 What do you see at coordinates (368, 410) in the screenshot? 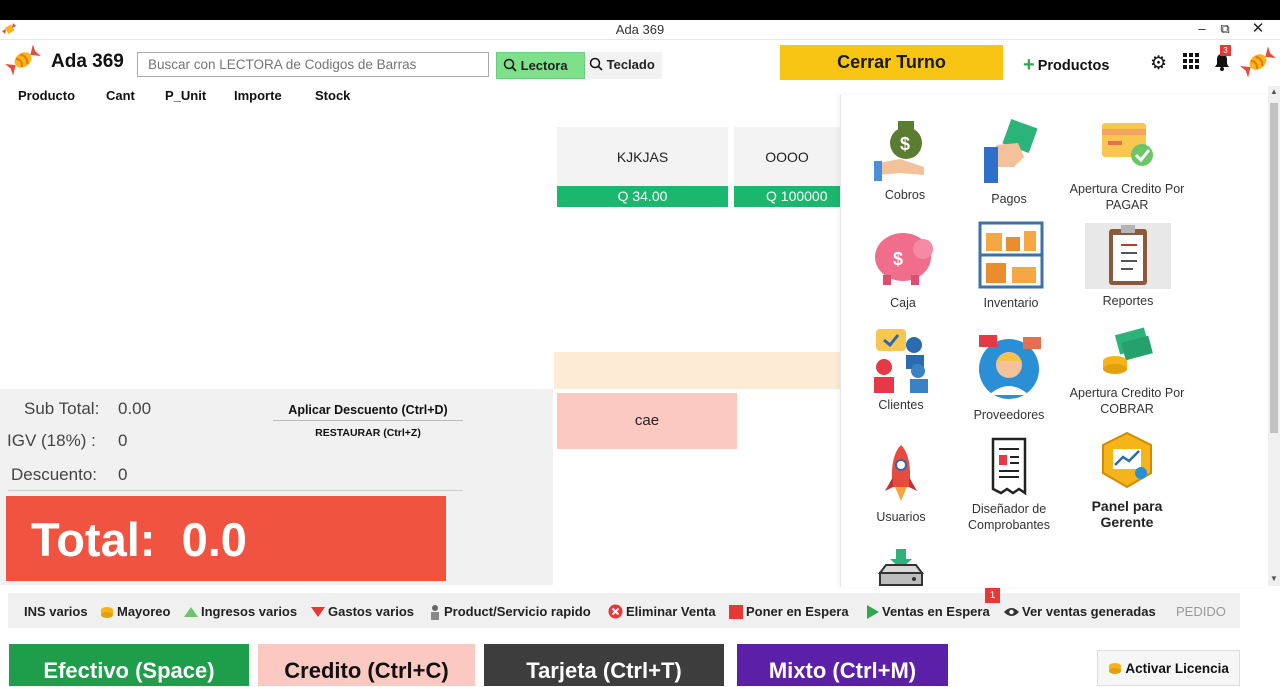
I see `aplicar-descuento-button: Aplicar Descuento (Ctrl+D)` at bounding box center [368, 410].